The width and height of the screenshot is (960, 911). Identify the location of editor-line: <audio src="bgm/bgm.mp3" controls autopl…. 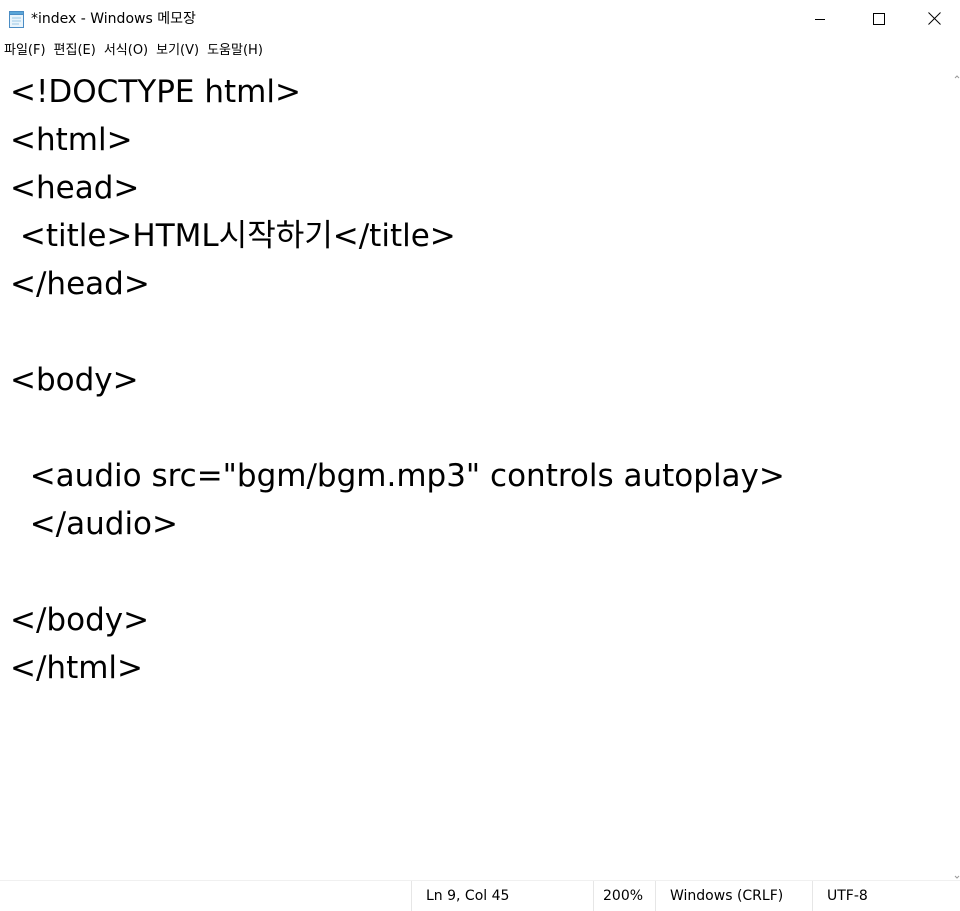
(397, 476).